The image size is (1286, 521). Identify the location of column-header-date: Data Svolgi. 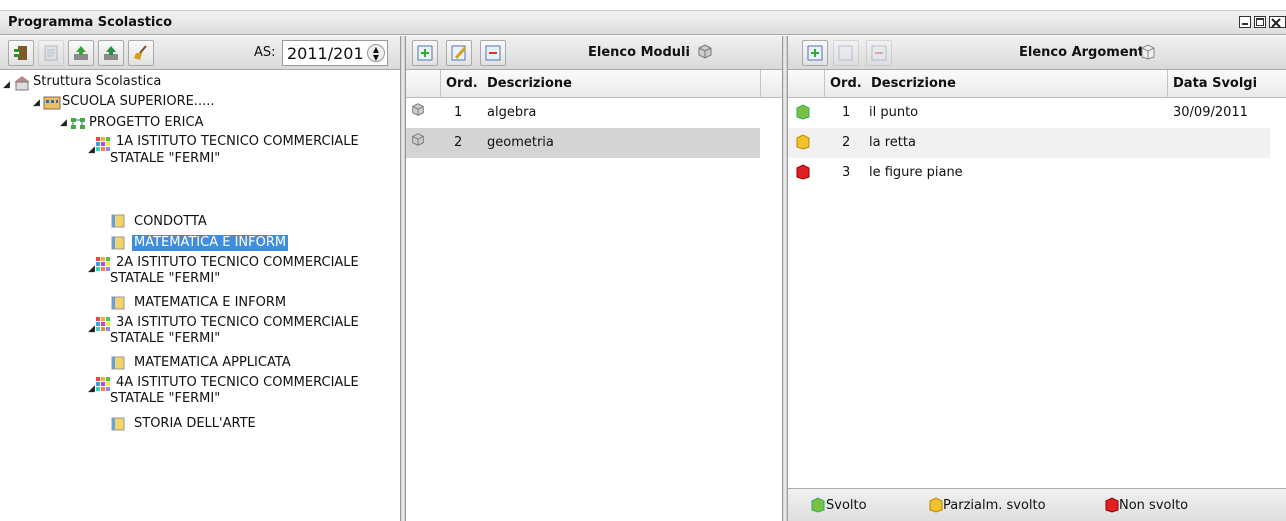
(1221, 83).